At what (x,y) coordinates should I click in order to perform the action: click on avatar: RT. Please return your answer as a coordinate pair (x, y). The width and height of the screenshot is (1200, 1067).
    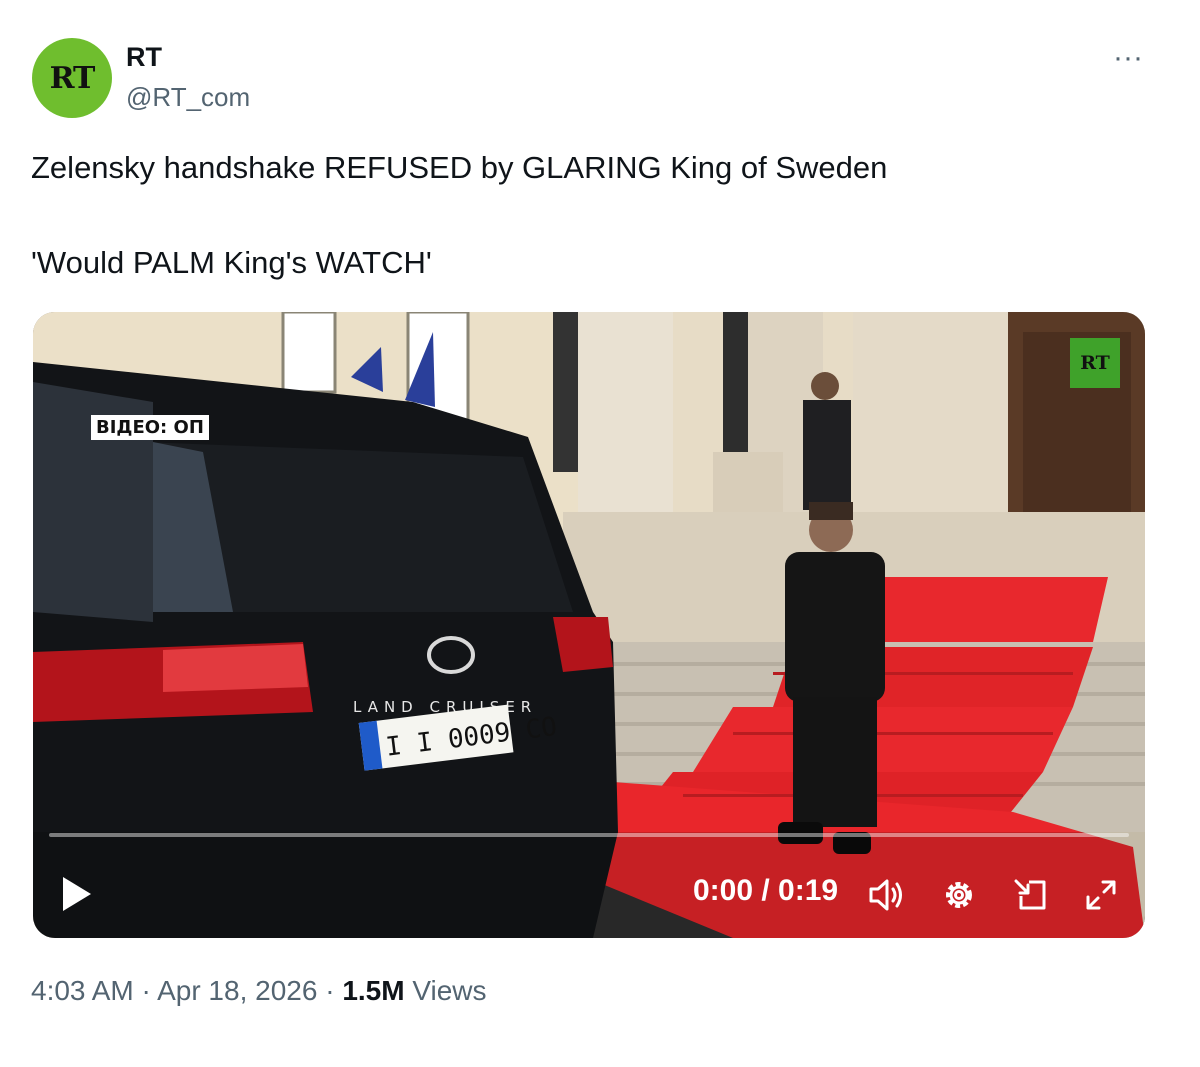
    Looking at the image, I should click on (72, 78).